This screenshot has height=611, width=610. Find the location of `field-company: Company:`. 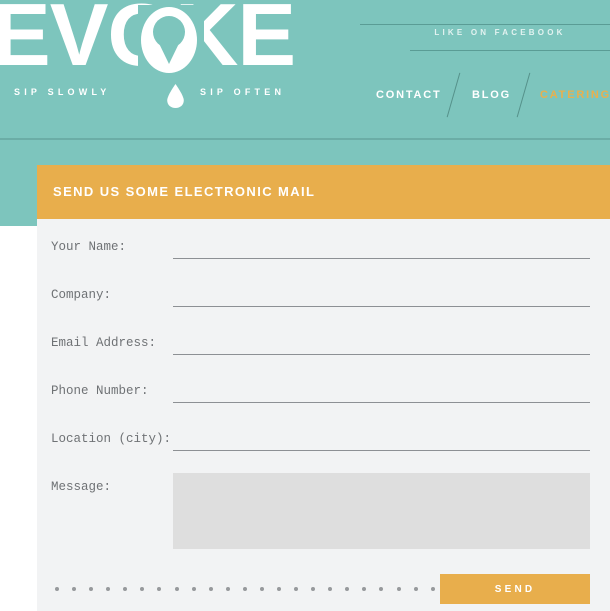

field-company: Company: is located at coordinates (323, 298).